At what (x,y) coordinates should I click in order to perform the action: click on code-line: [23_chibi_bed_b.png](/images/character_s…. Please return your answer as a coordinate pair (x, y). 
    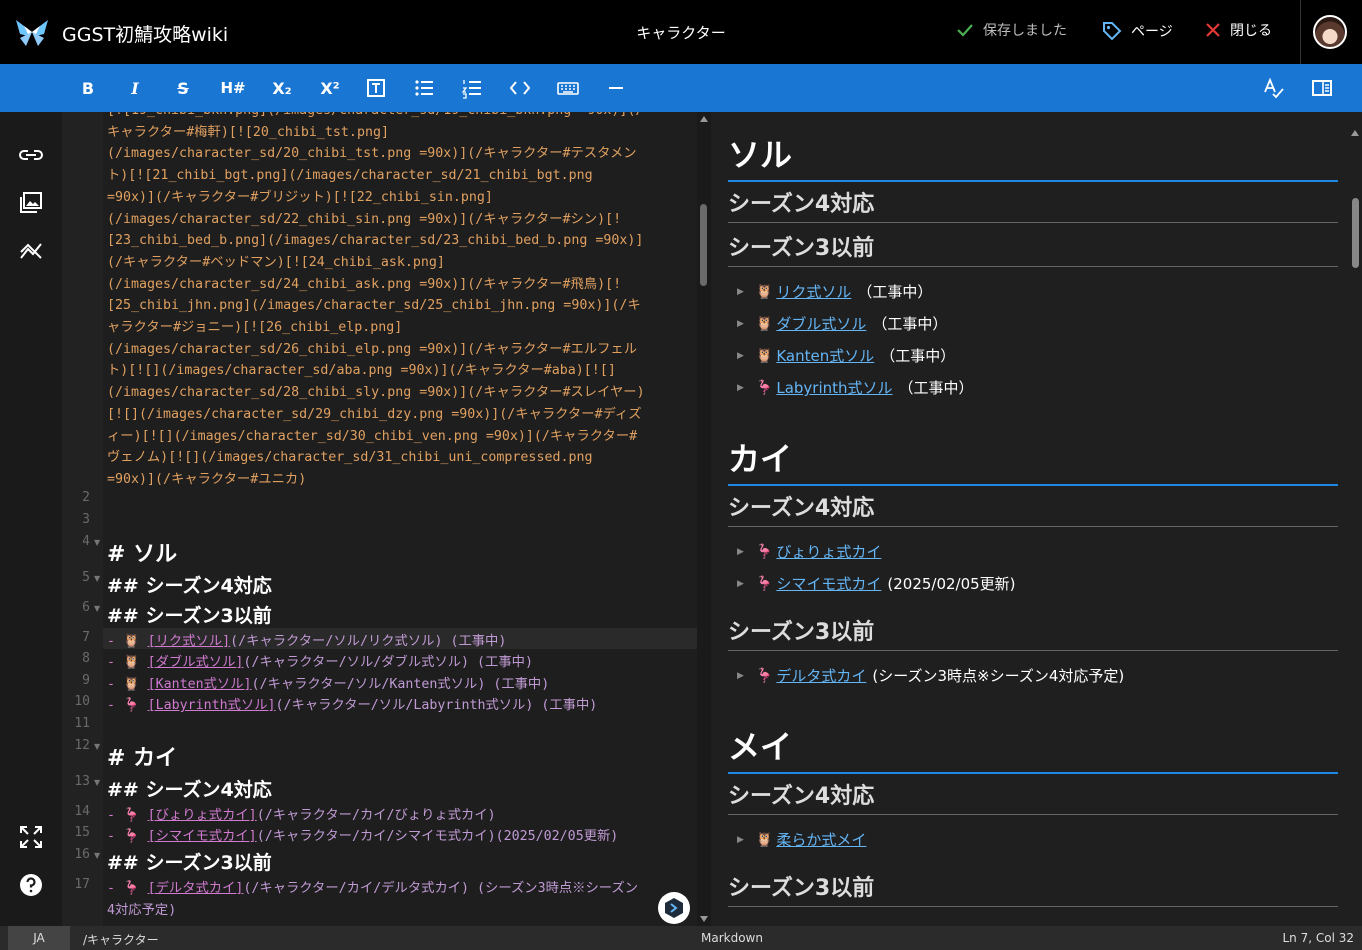
    Looking at the image, I should click on (375, 241).